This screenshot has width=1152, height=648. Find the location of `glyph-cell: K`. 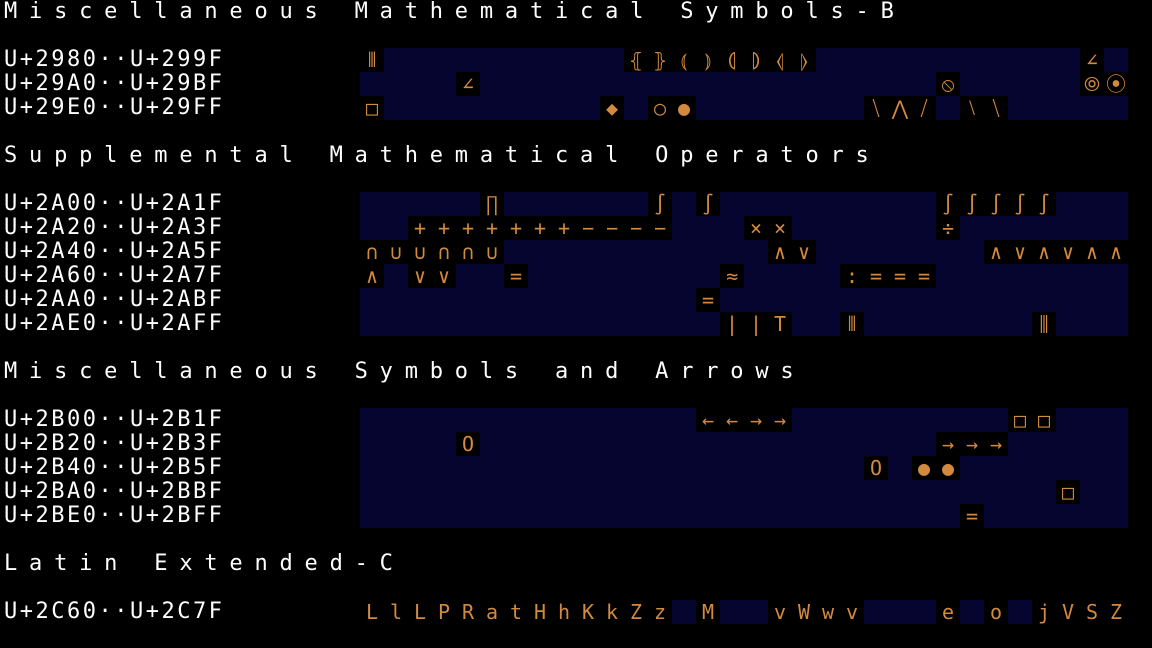

glyph-cell: K is located at coordinates (588, 612).